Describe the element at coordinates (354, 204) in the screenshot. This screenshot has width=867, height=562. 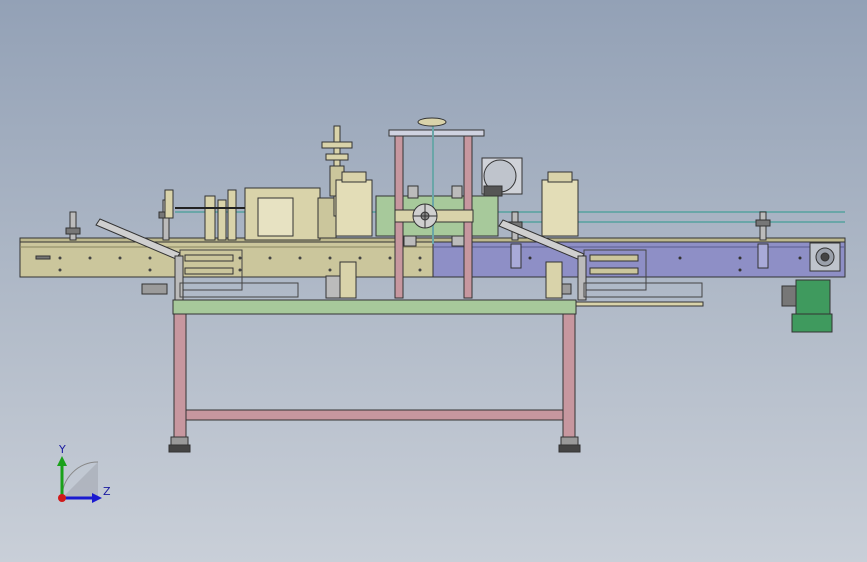
I see `bottle-left` at that location.